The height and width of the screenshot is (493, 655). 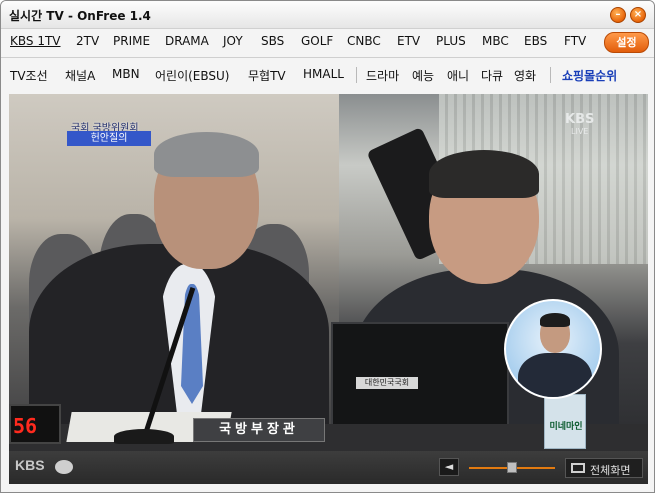 What do you see at coordinates (578, 468) in the screenshot?
I see `fullscreen-icon` at bounding box center [578, 468].